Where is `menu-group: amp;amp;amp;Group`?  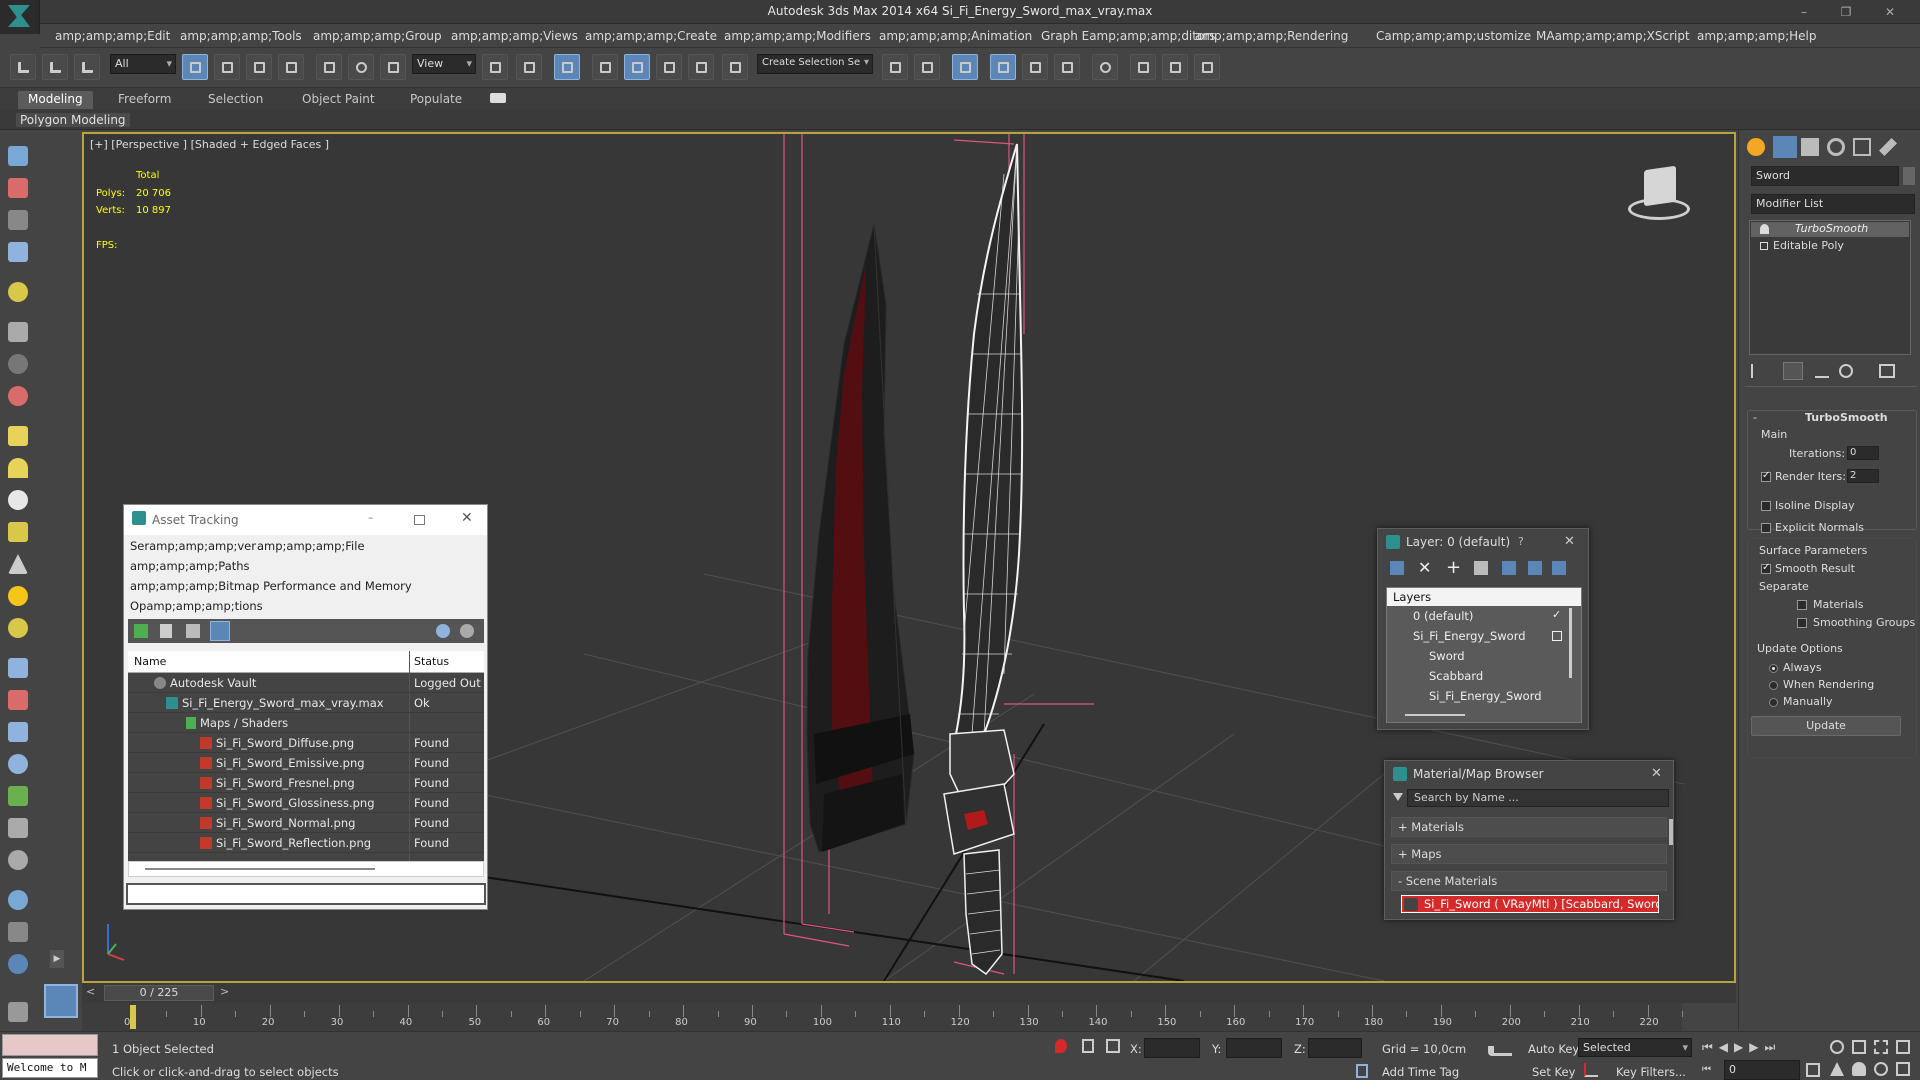
menu-group: amp;amp;amp;Group is located at coordinates (377, 36).